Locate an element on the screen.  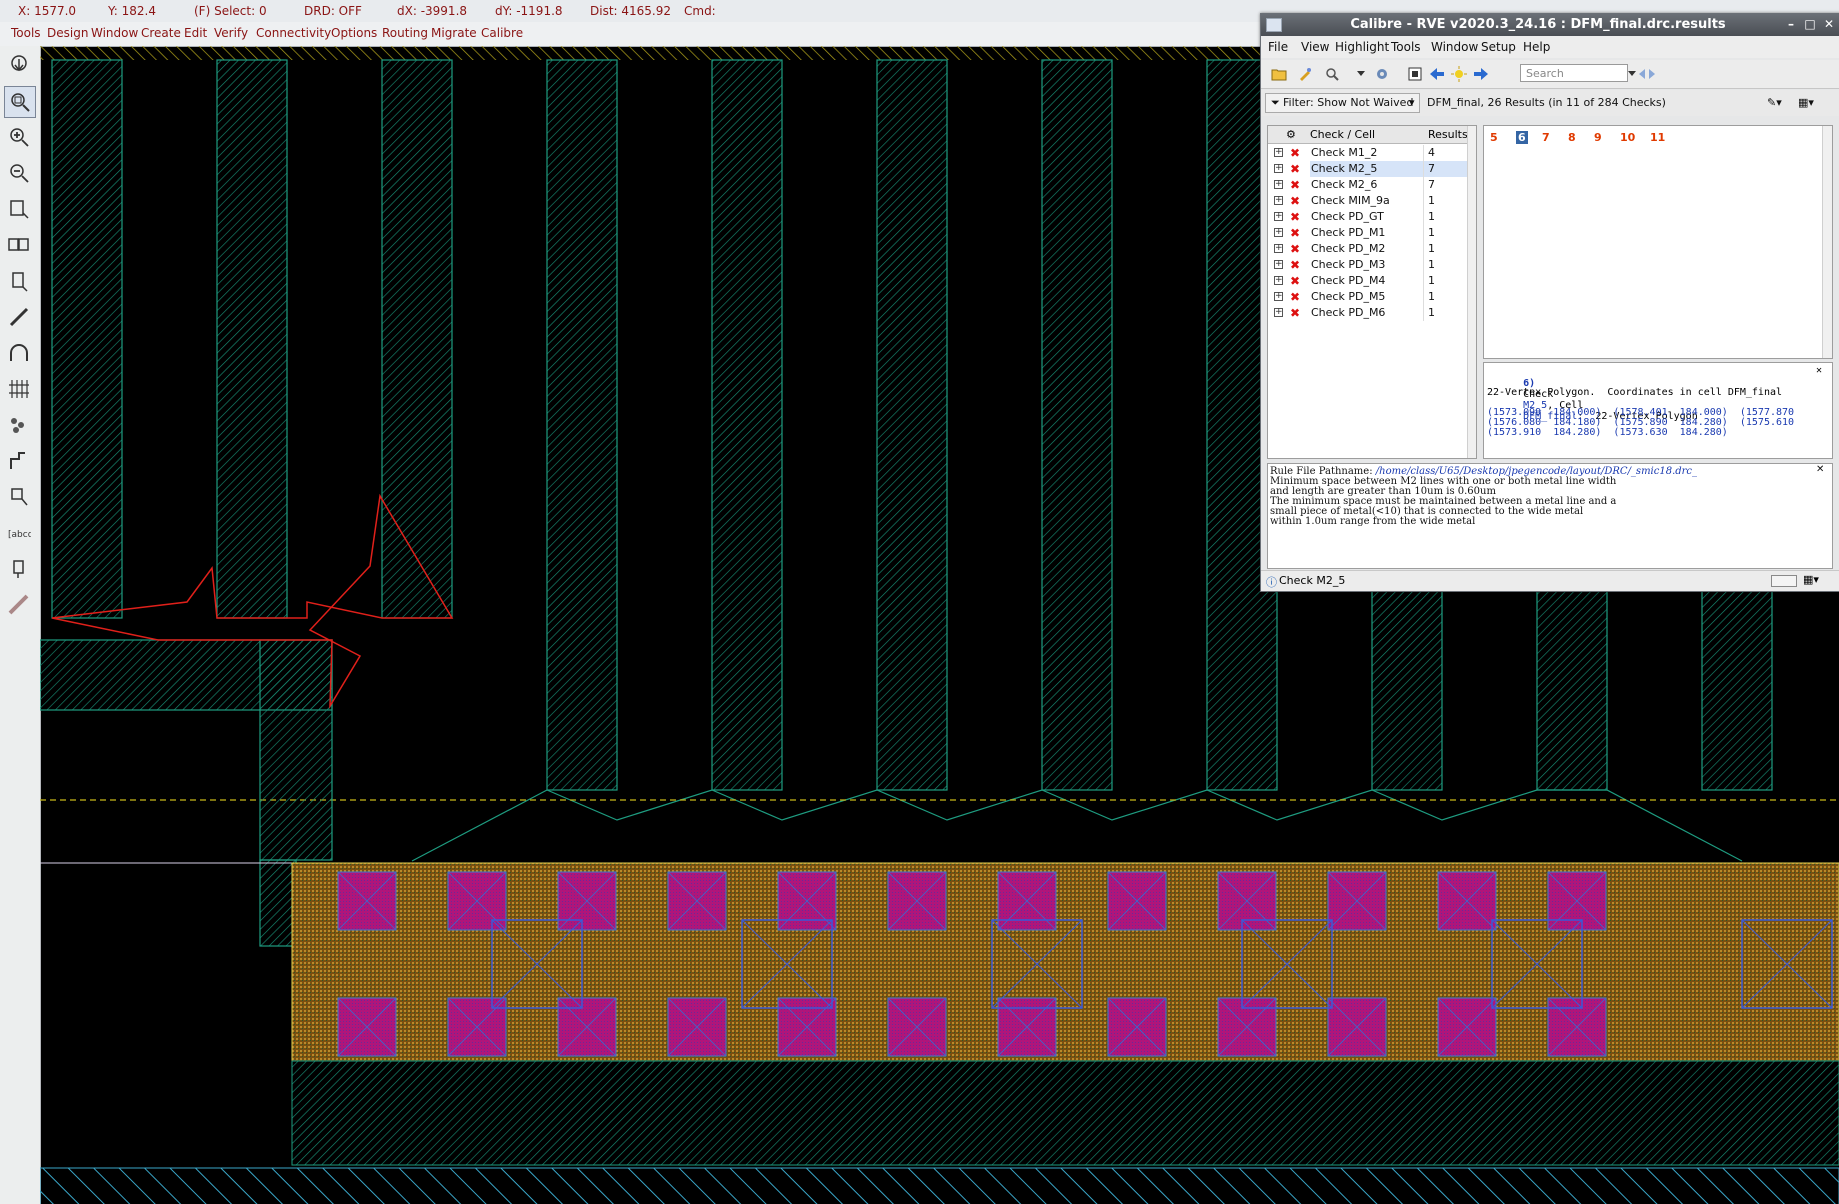
check-row: + ✖ Check M2_6 7 is located at coordinates (1368, 185).